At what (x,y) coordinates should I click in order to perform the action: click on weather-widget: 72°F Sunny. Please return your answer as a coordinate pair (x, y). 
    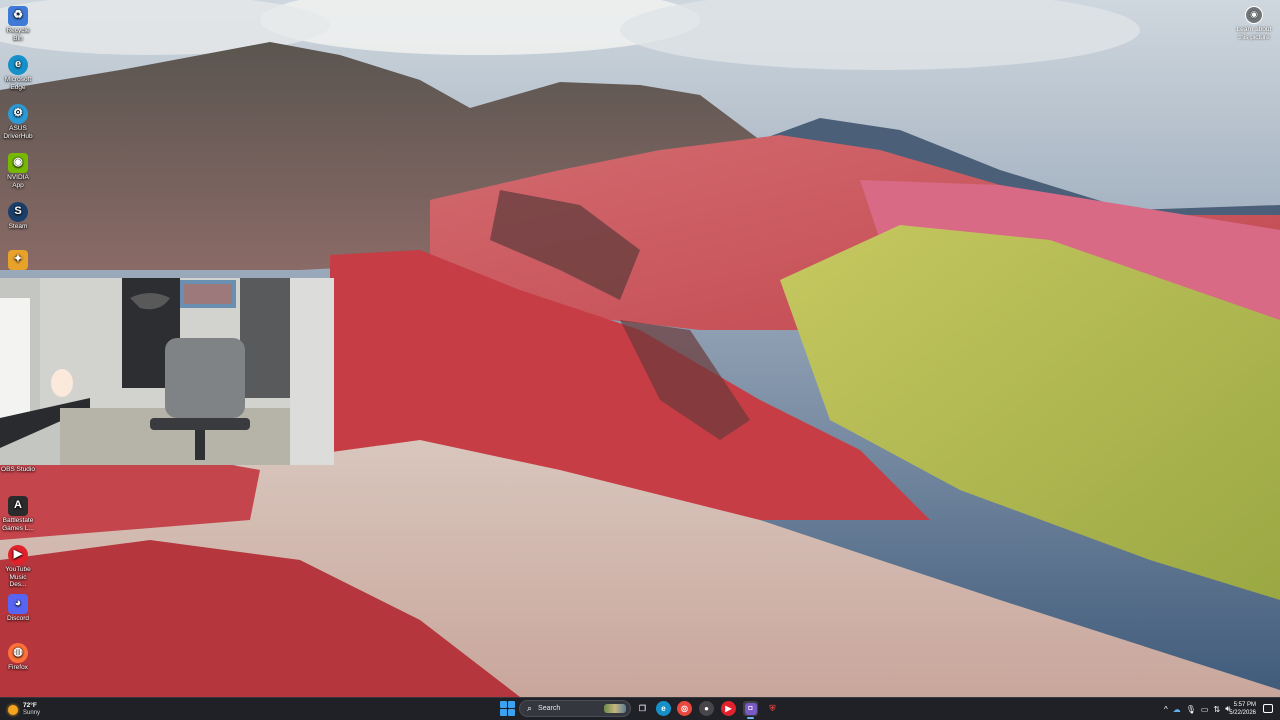
    Looking at the image, I should click on (24, 709).